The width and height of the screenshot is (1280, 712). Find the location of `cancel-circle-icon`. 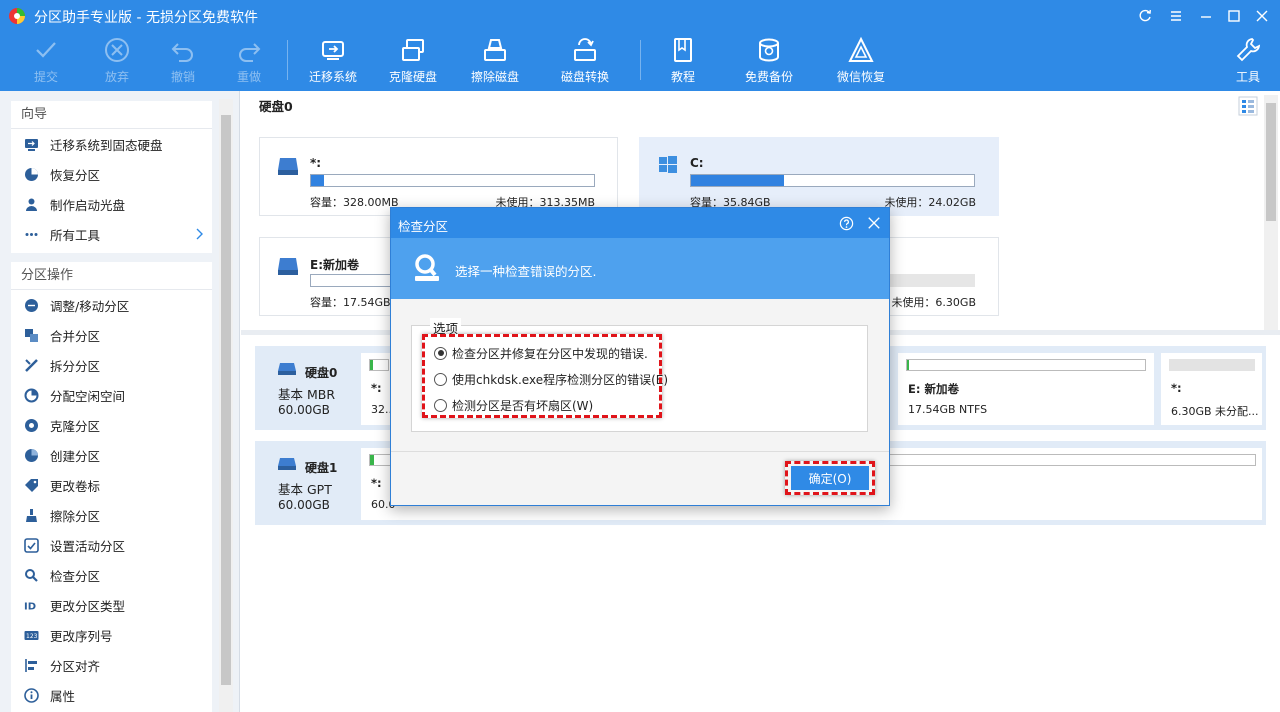

cancel-circle-icon is located at coordinates (117, 50).